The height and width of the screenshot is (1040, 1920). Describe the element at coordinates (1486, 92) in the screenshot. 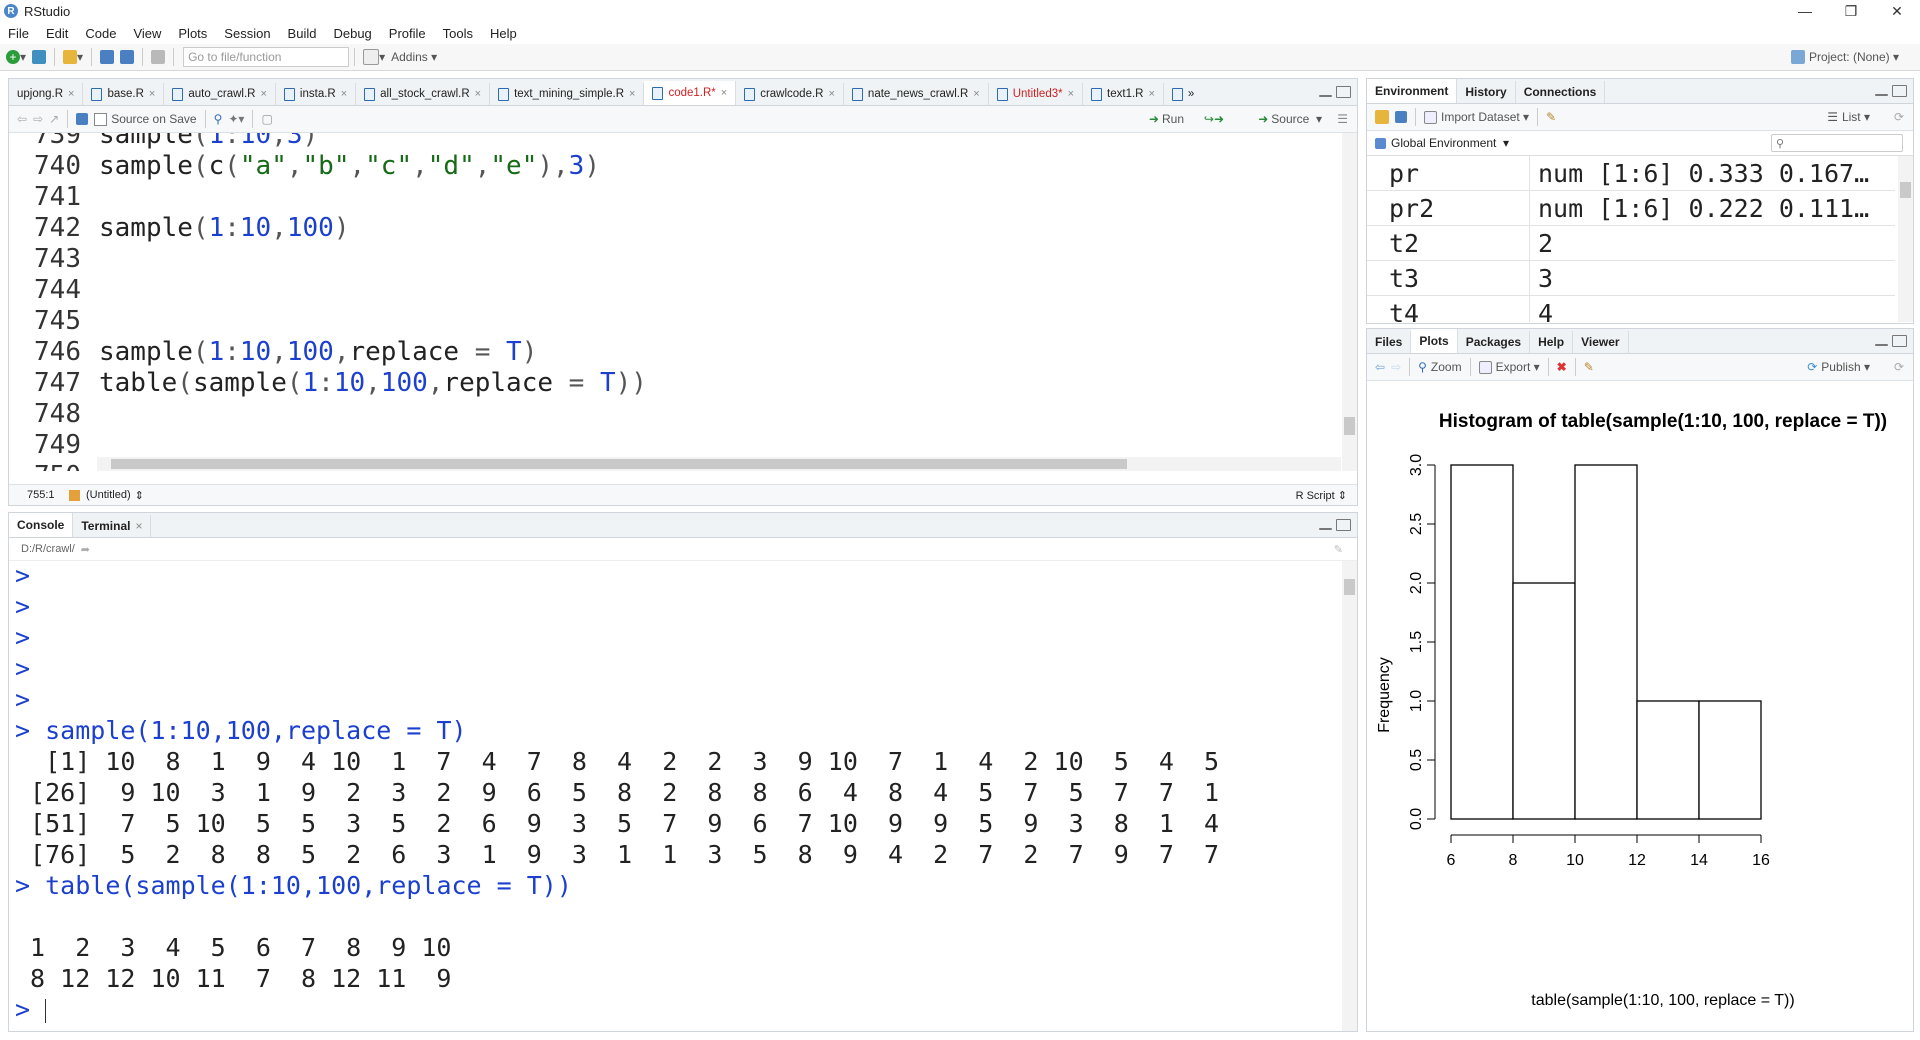

I see `tab-history: History` at that location.